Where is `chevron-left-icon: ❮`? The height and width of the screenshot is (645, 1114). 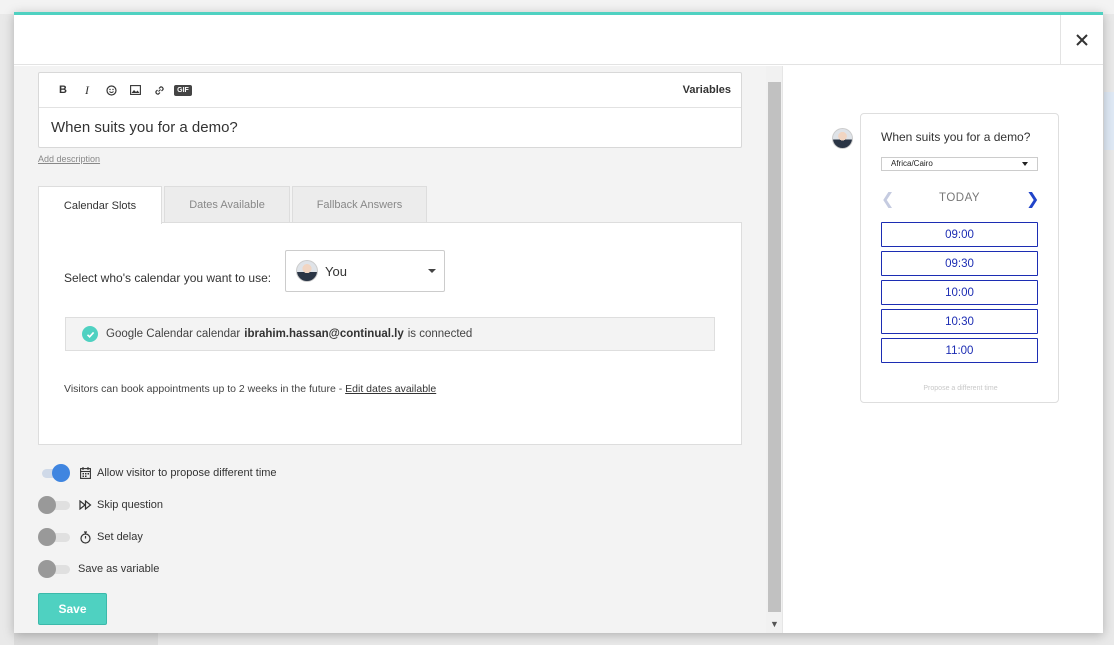
chevron-left-icon: ❮ is located at coordinates (887, 199).